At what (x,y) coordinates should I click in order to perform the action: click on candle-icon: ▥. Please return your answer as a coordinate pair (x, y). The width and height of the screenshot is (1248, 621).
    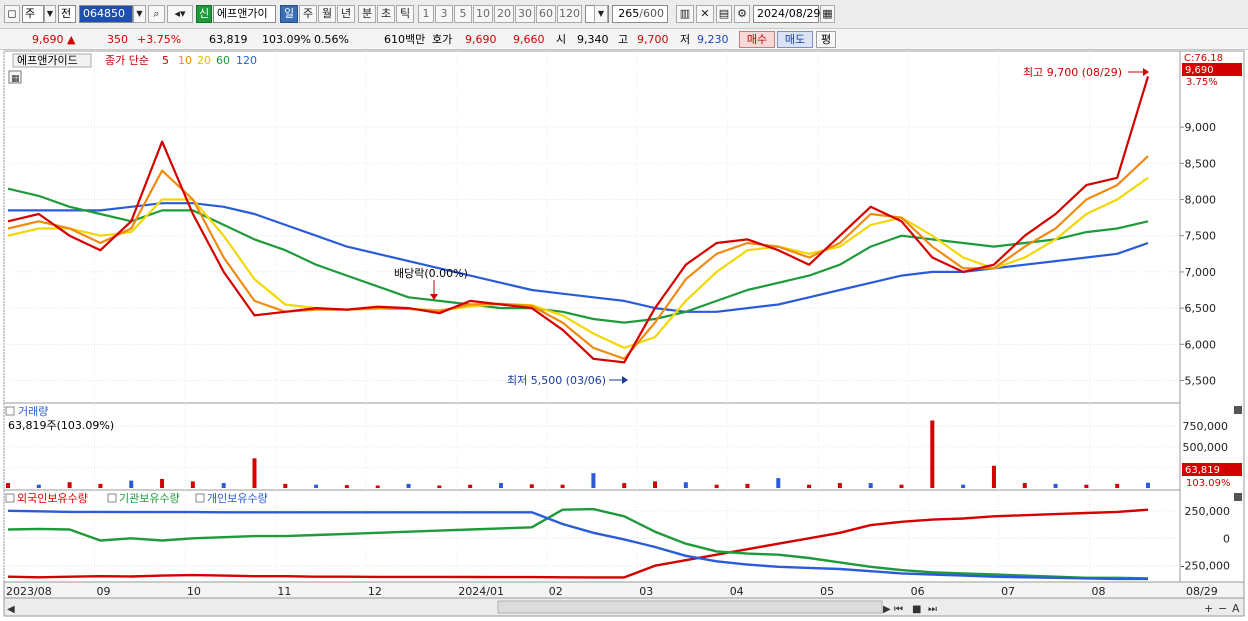
    Looking at the image, I should click on (685, 14).